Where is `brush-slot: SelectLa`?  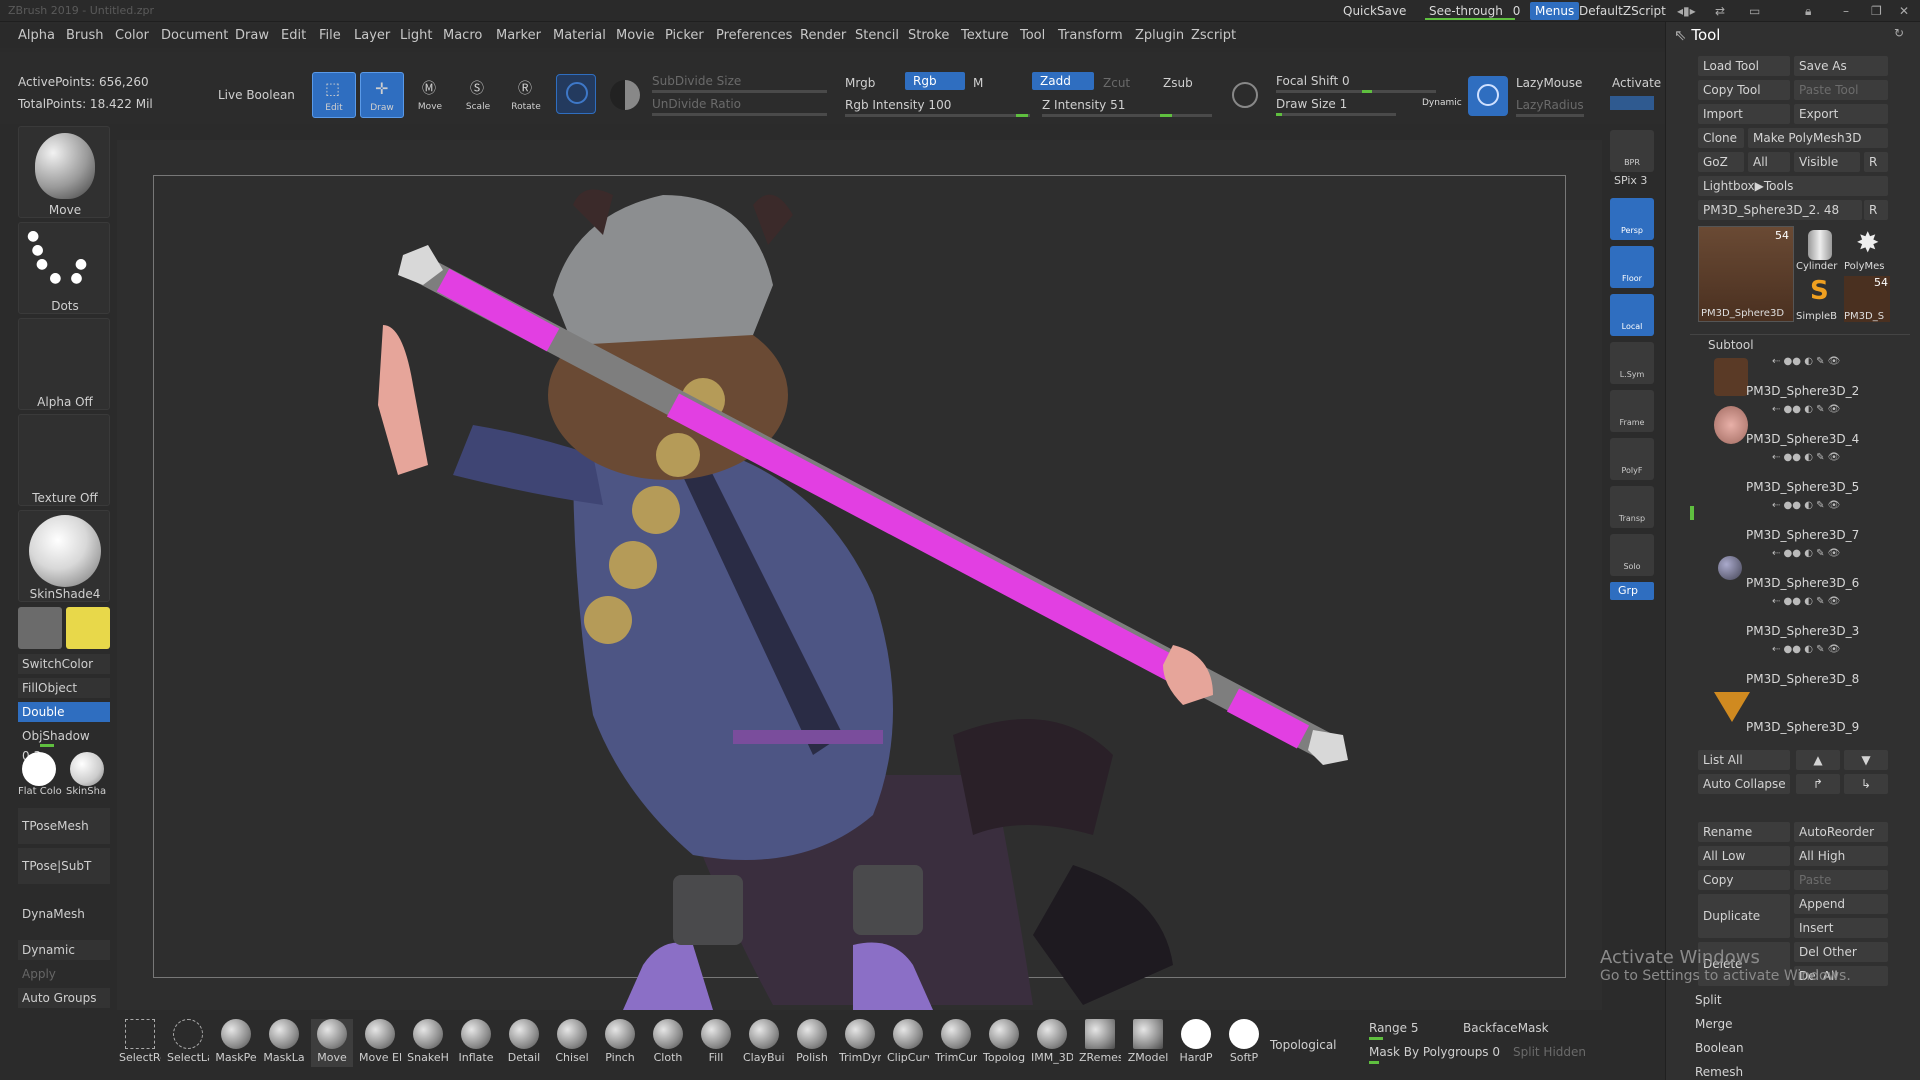 brush-slot: SelectLa is located at coordinates (188, 1043).